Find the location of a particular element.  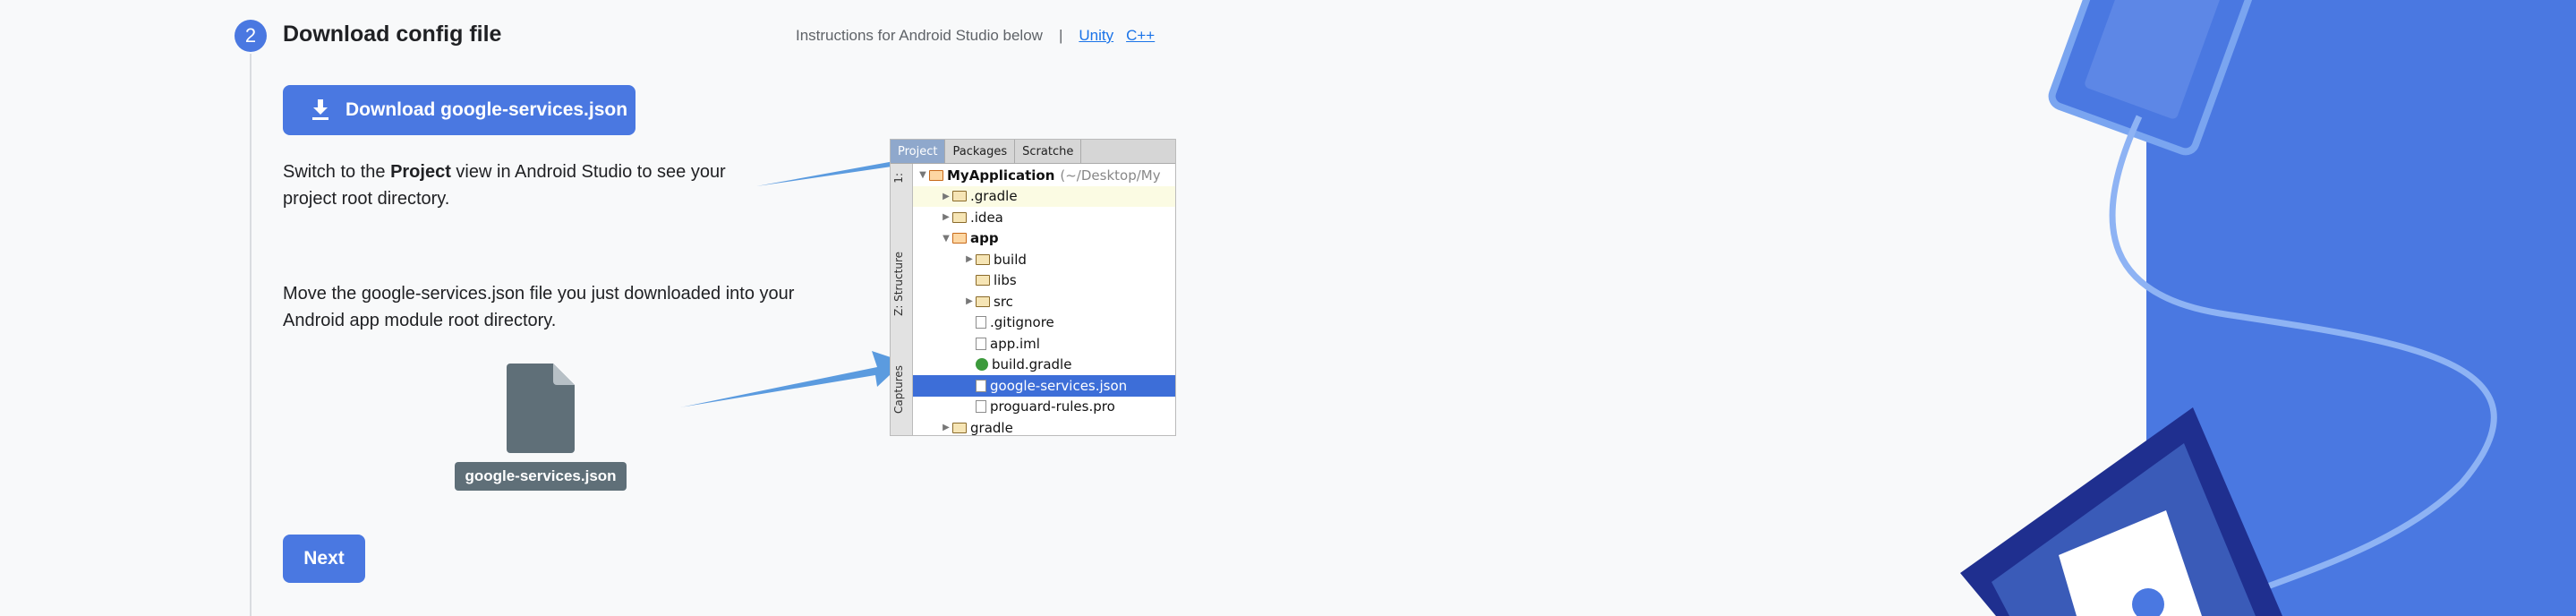

tree-item: ▼ MyApplication (~/Desktop/My is located at coordinates (1044, 175).